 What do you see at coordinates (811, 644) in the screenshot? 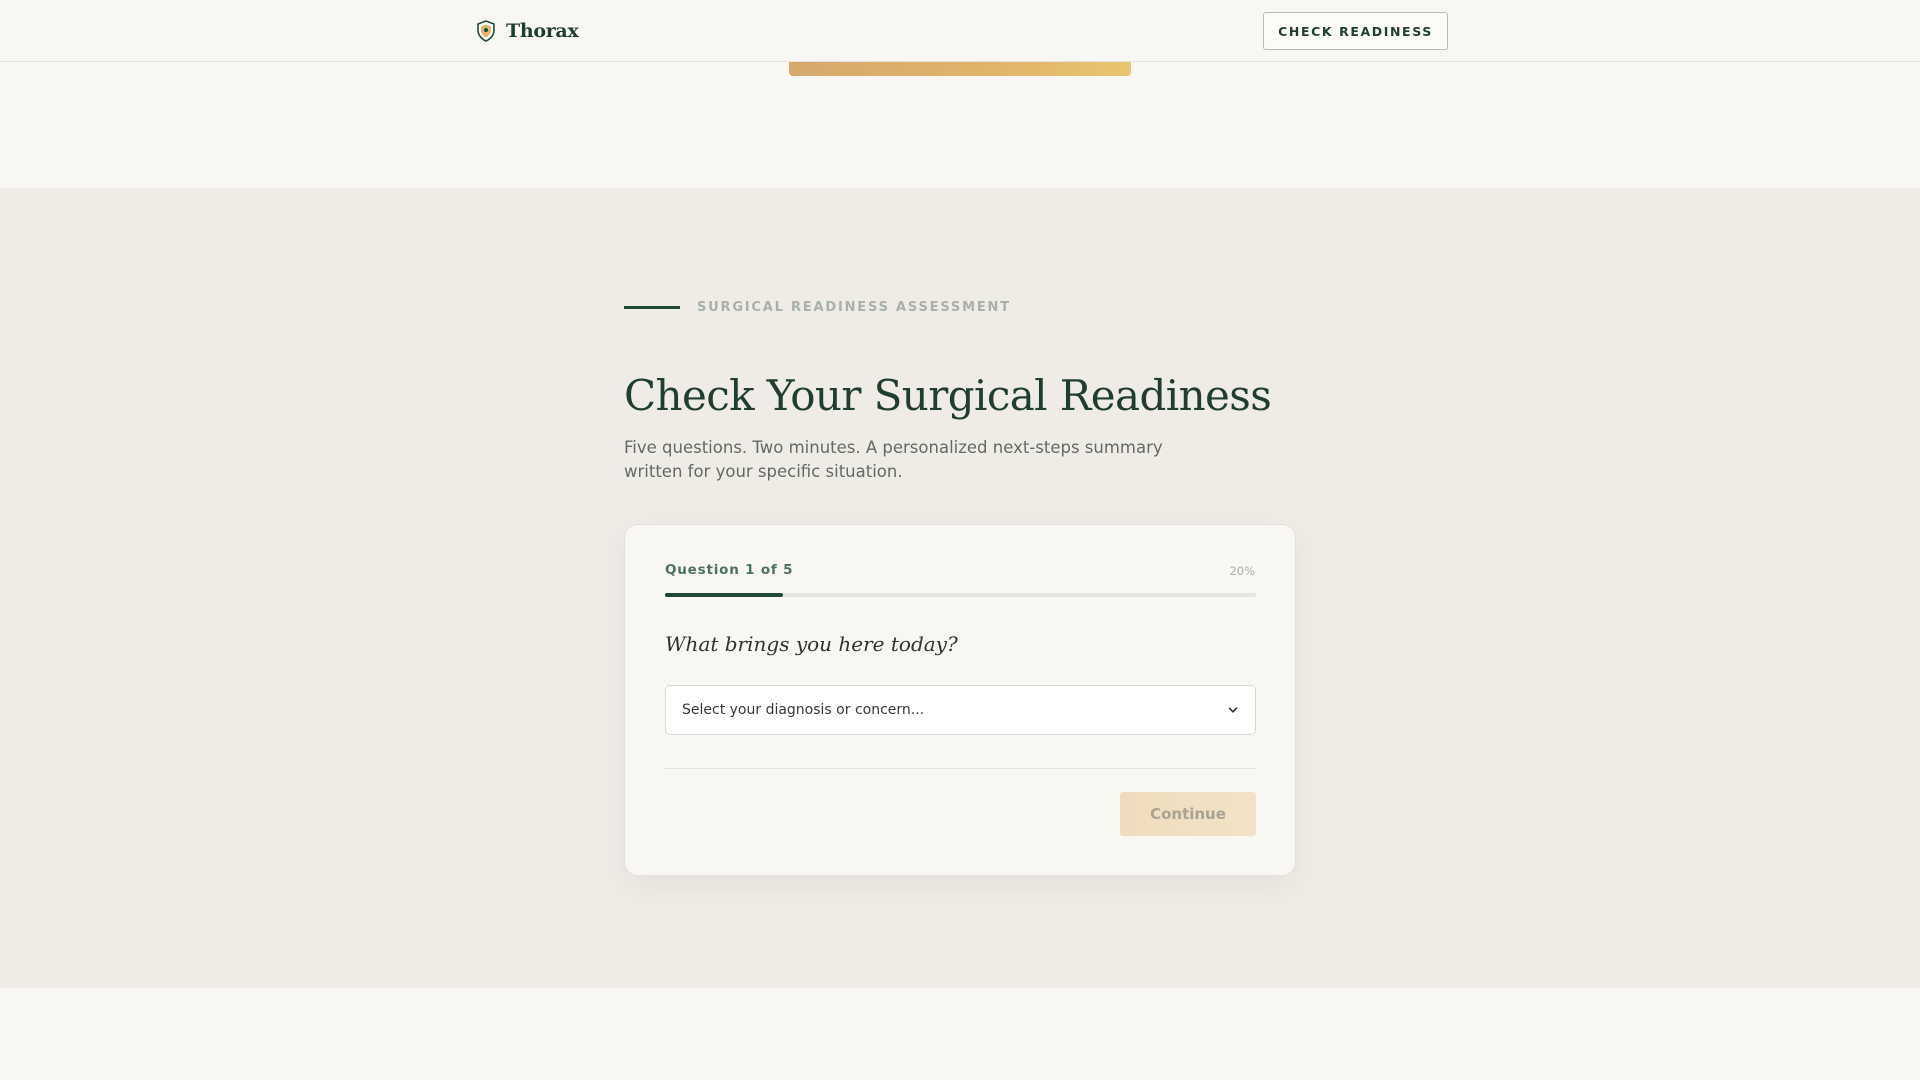
I see `question-text: What brings you here today?` at bounding box center [811, 644].